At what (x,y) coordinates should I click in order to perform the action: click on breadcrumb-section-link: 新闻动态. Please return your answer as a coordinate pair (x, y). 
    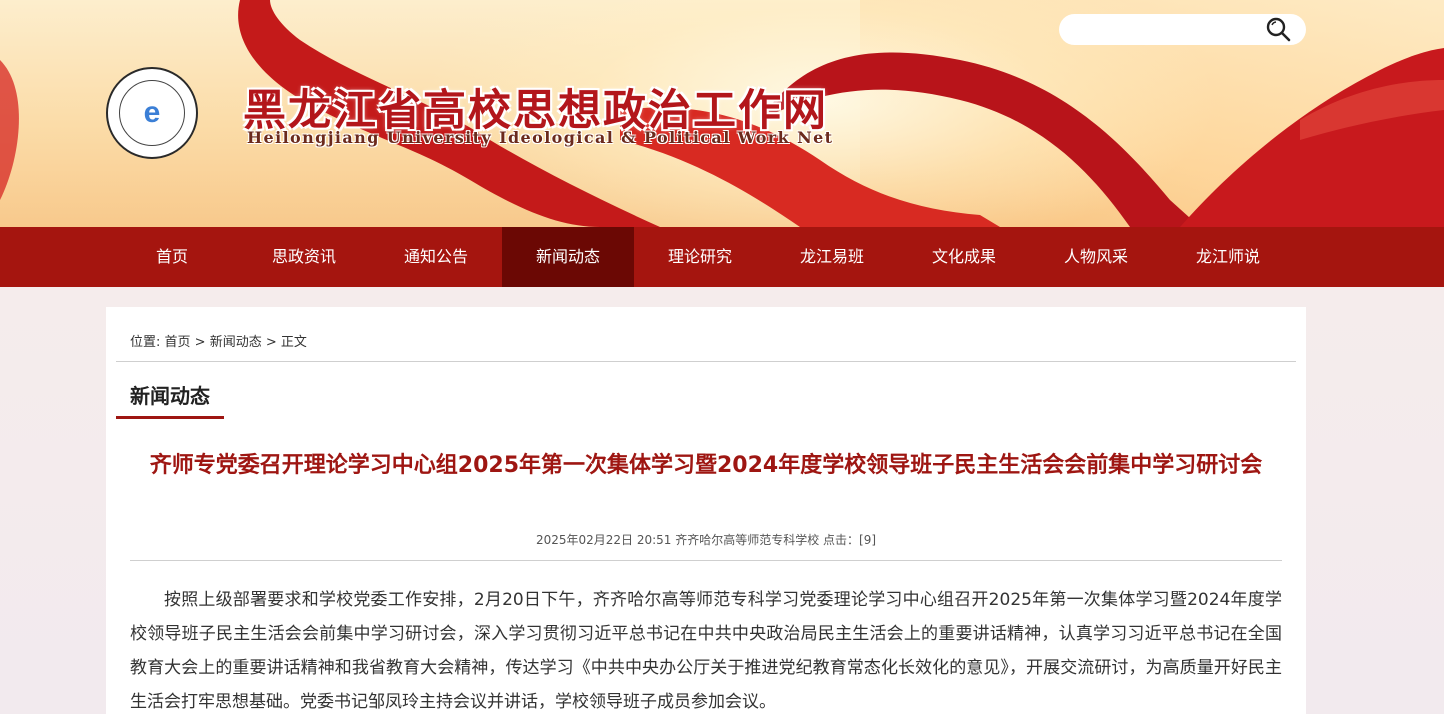
    Looking at the image, I should click on (236, 342).